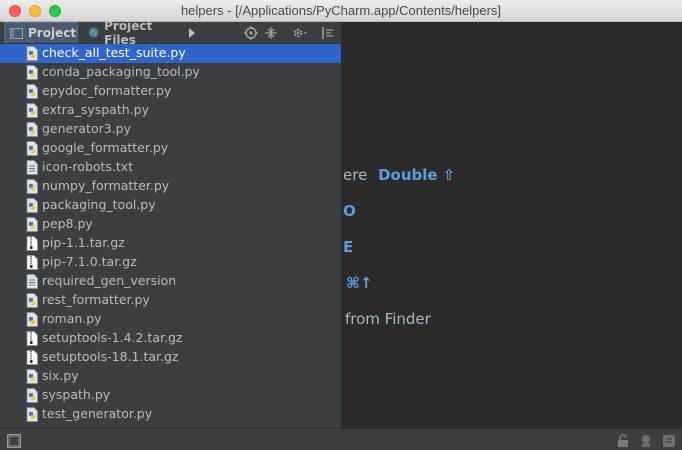 The height and width of the screenshot is (450, 682). Describe the element at coordinates (96, 299) in the screenshot. I see `file-name: rest_formatter.py` at that location.